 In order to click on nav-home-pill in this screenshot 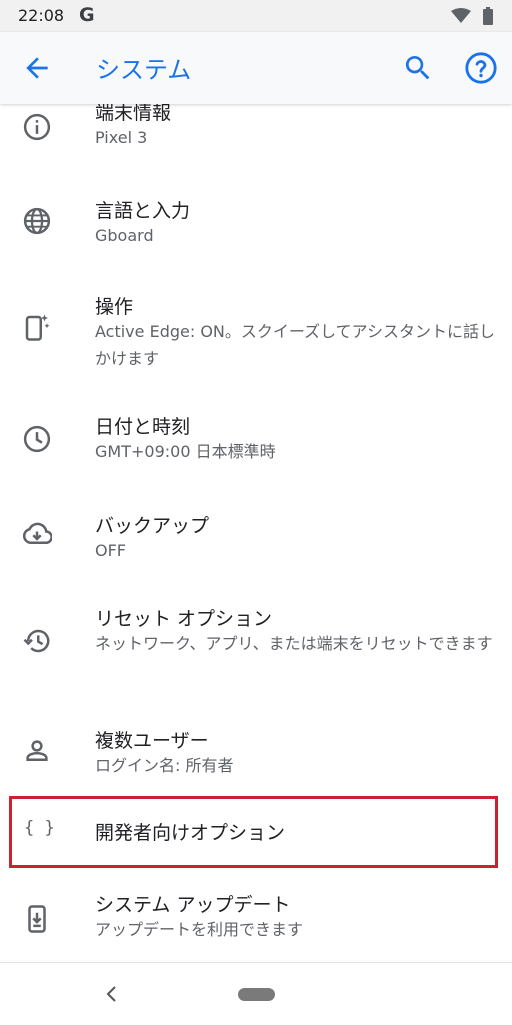, I will do `click(256, 994)`.